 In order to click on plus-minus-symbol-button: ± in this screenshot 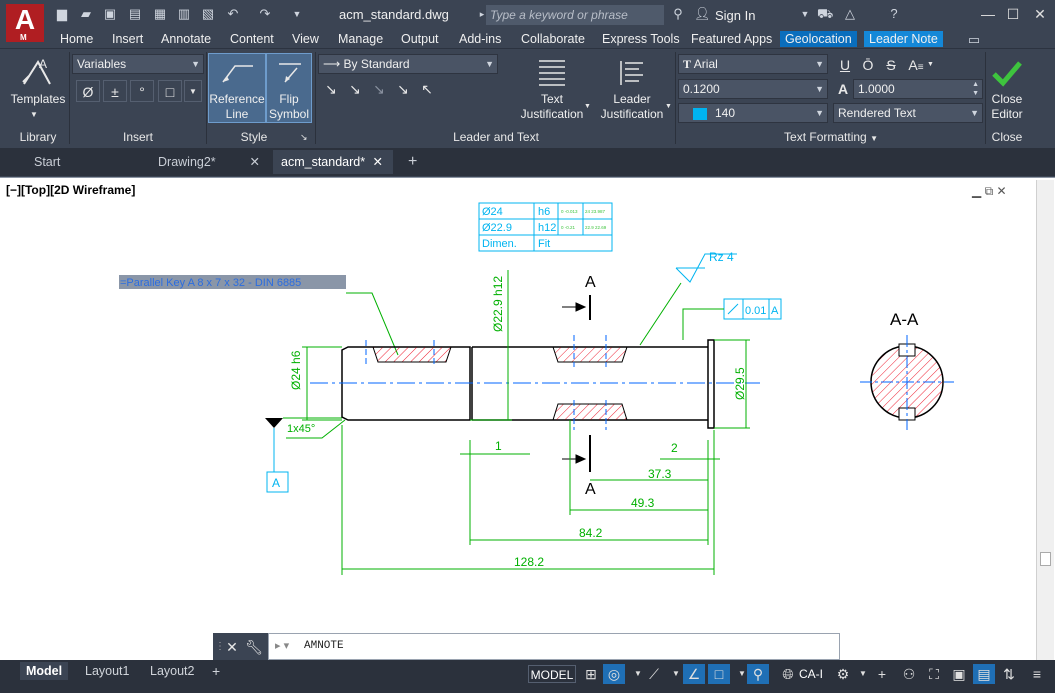, I will do `click(115, 91)`.